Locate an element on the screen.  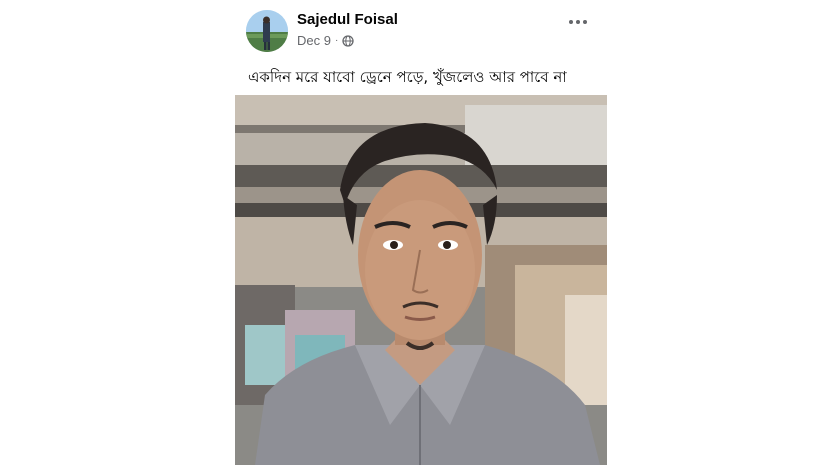
avatar-image is located at coordinates (267, 31).